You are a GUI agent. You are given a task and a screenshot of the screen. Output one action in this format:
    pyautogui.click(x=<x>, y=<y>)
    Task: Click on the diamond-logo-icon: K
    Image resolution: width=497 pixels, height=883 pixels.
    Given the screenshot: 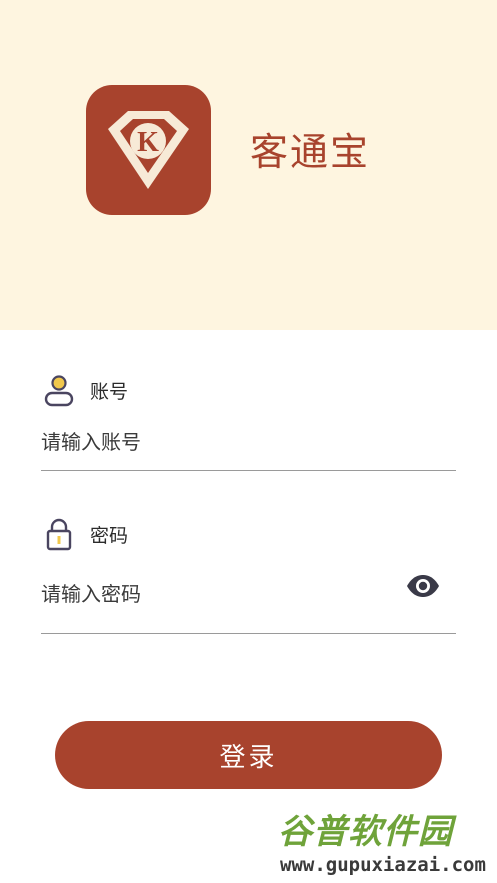 What is the action you would take?
    pyautogui.click(x=148, y=150)
    